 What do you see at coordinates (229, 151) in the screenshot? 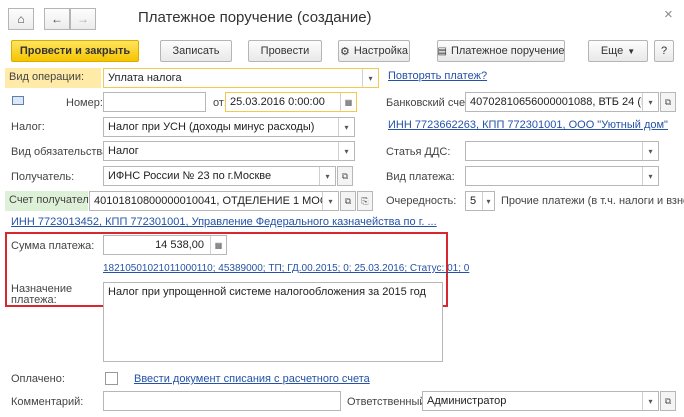
I see `obligation-type-select: Налог ▾` at bounding box center [229, 151].